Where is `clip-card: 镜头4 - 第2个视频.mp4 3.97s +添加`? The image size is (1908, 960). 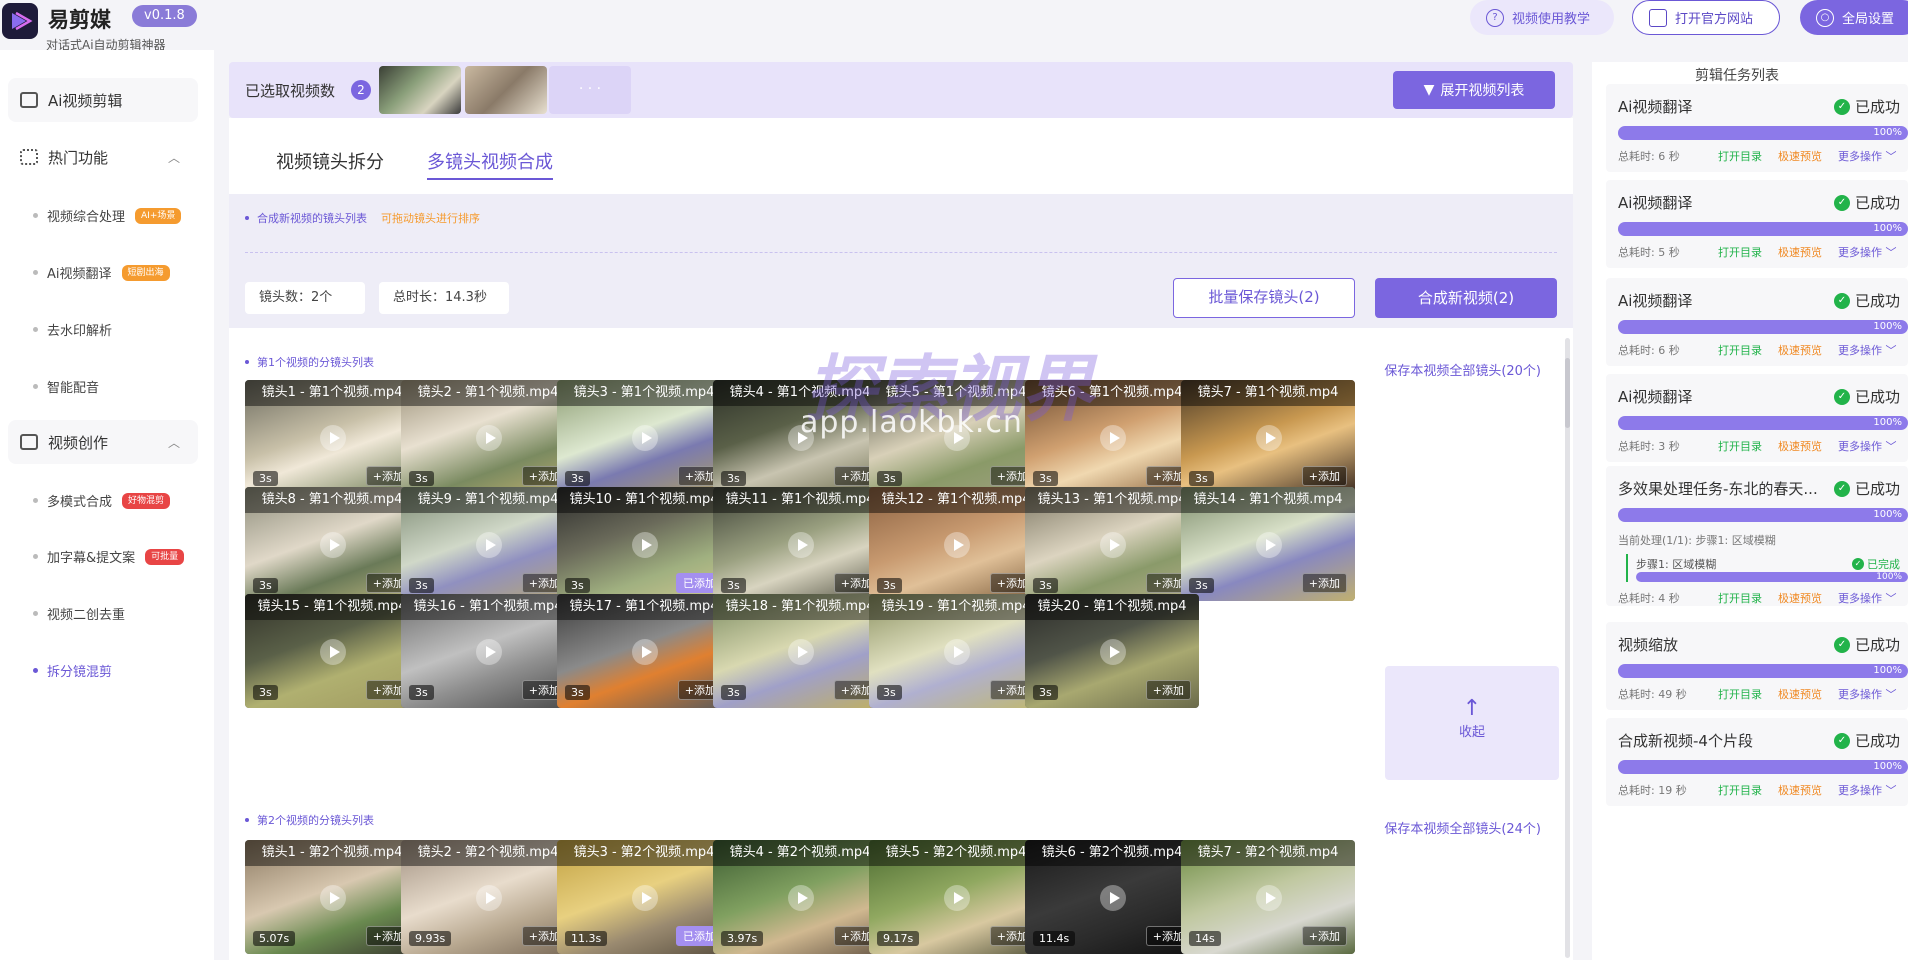
clip-card: 镜头4 - 第2个视频.mp4 3.97s +添加 is located at coordinates (800, 897).